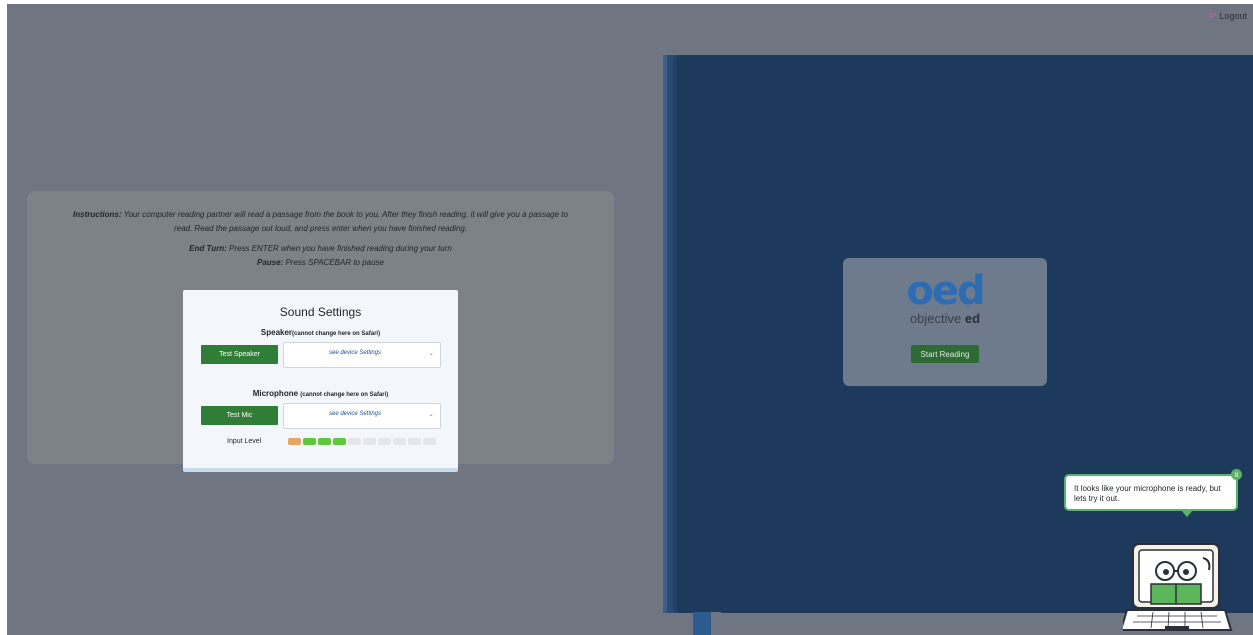 This screenshot has width=1253, height=635. I want to click on input-level-label: Input Level, so click(244, 441).